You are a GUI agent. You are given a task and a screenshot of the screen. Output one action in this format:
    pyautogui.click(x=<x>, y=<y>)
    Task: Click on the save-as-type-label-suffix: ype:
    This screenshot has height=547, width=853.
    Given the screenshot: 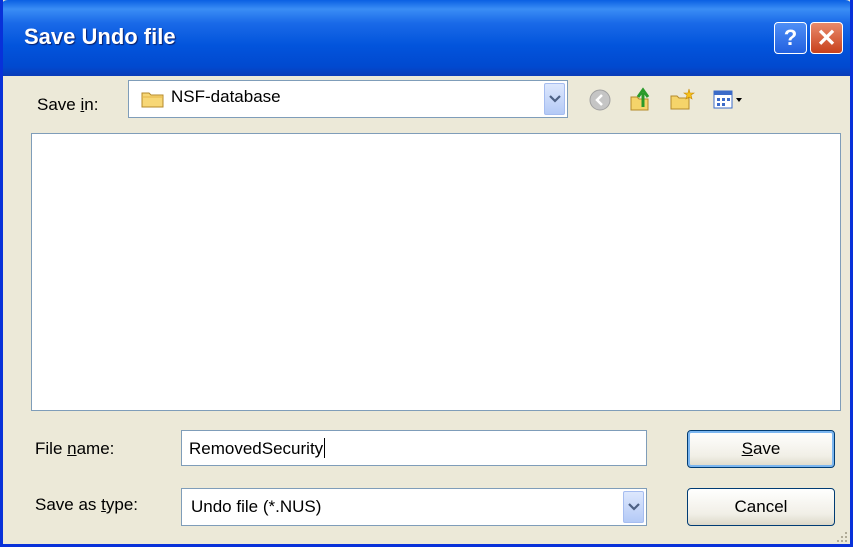 What is the action you would take?
    pyautogui.click(x=122, y=504)
    